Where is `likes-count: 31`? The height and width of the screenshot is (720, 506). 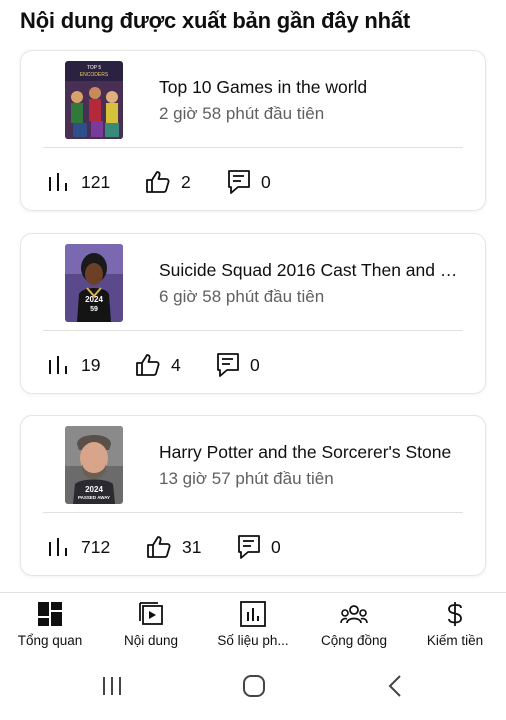 likes-count: 31 is located at coordinates (192, 546).